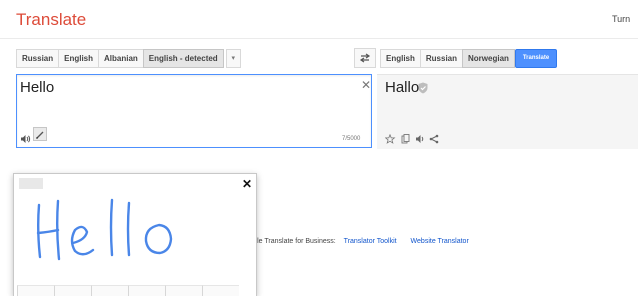  What do you see at coordinates (536, 58) in the screenshot?
I see `translate-button: Translate` at bounding box center [536, 58].